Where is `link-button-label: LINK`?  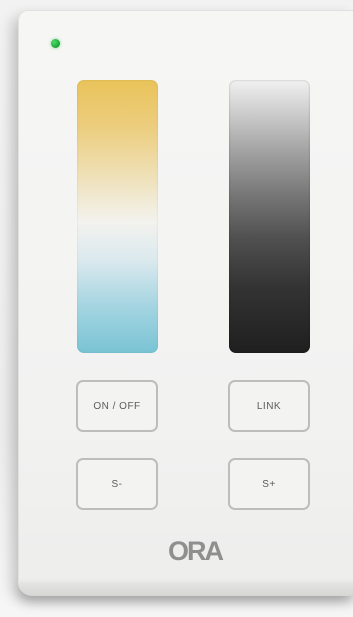
link-button-label: LINK is located at coordinates (269, 406).